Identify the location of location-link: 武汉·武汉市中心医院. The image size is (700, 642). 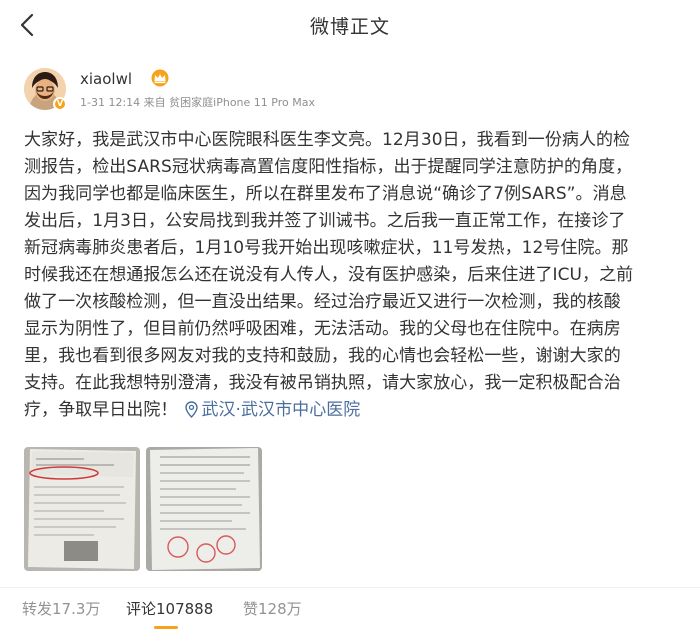
(268, 410).